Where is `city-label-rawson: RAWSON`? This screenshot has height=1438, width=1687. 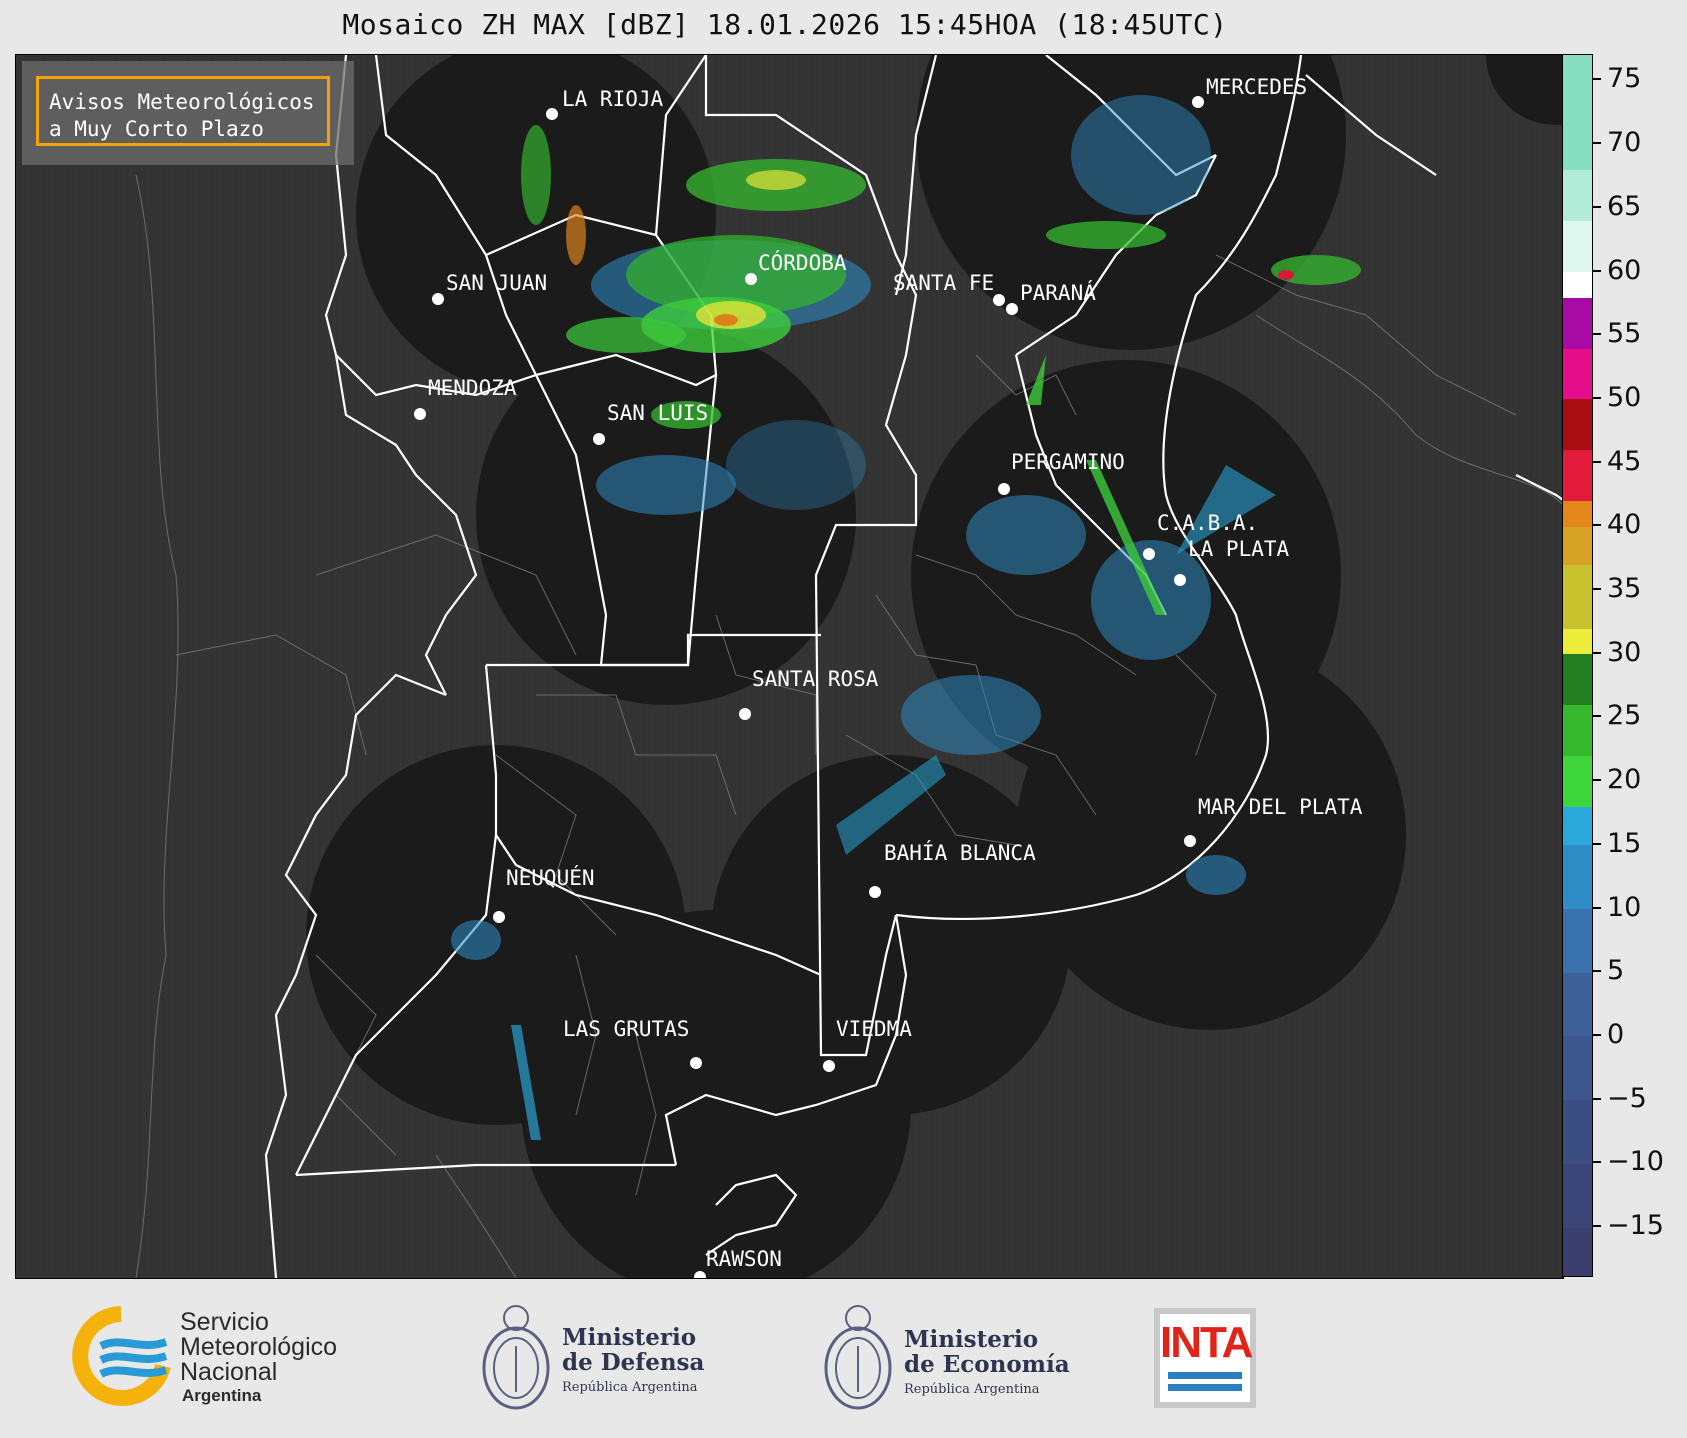
city-label-rawson: RAWSON is located at coordinates (744, 1259).